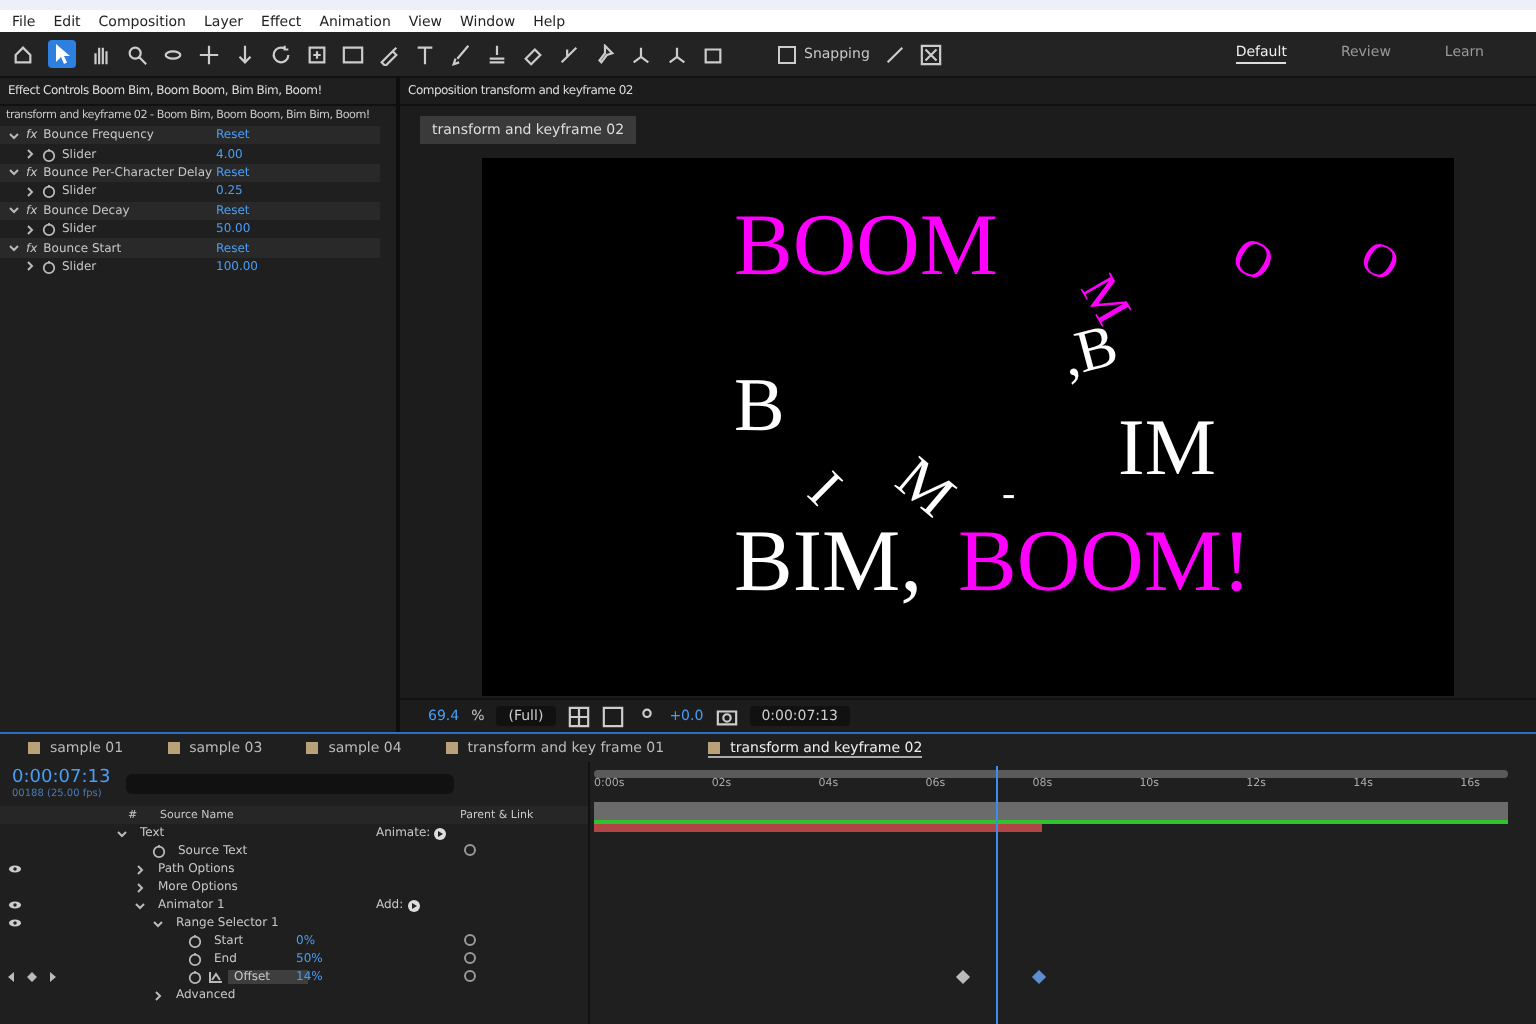 This screenshot has width=1536, height=1024. Describe the element at coordinates (759, 406) in the screenshot. I see `canvas-text: B` at that location.